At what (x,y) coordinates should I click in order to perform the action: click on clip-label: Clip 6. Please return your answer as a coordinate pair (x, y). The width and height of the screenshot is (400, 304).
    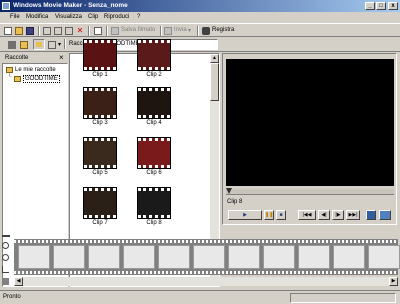
    Looking at the image, I should click on (154, 173).